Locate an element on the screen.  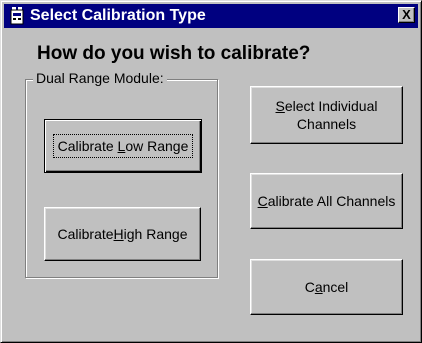
close-button: X is located at coordinates (406, 15).